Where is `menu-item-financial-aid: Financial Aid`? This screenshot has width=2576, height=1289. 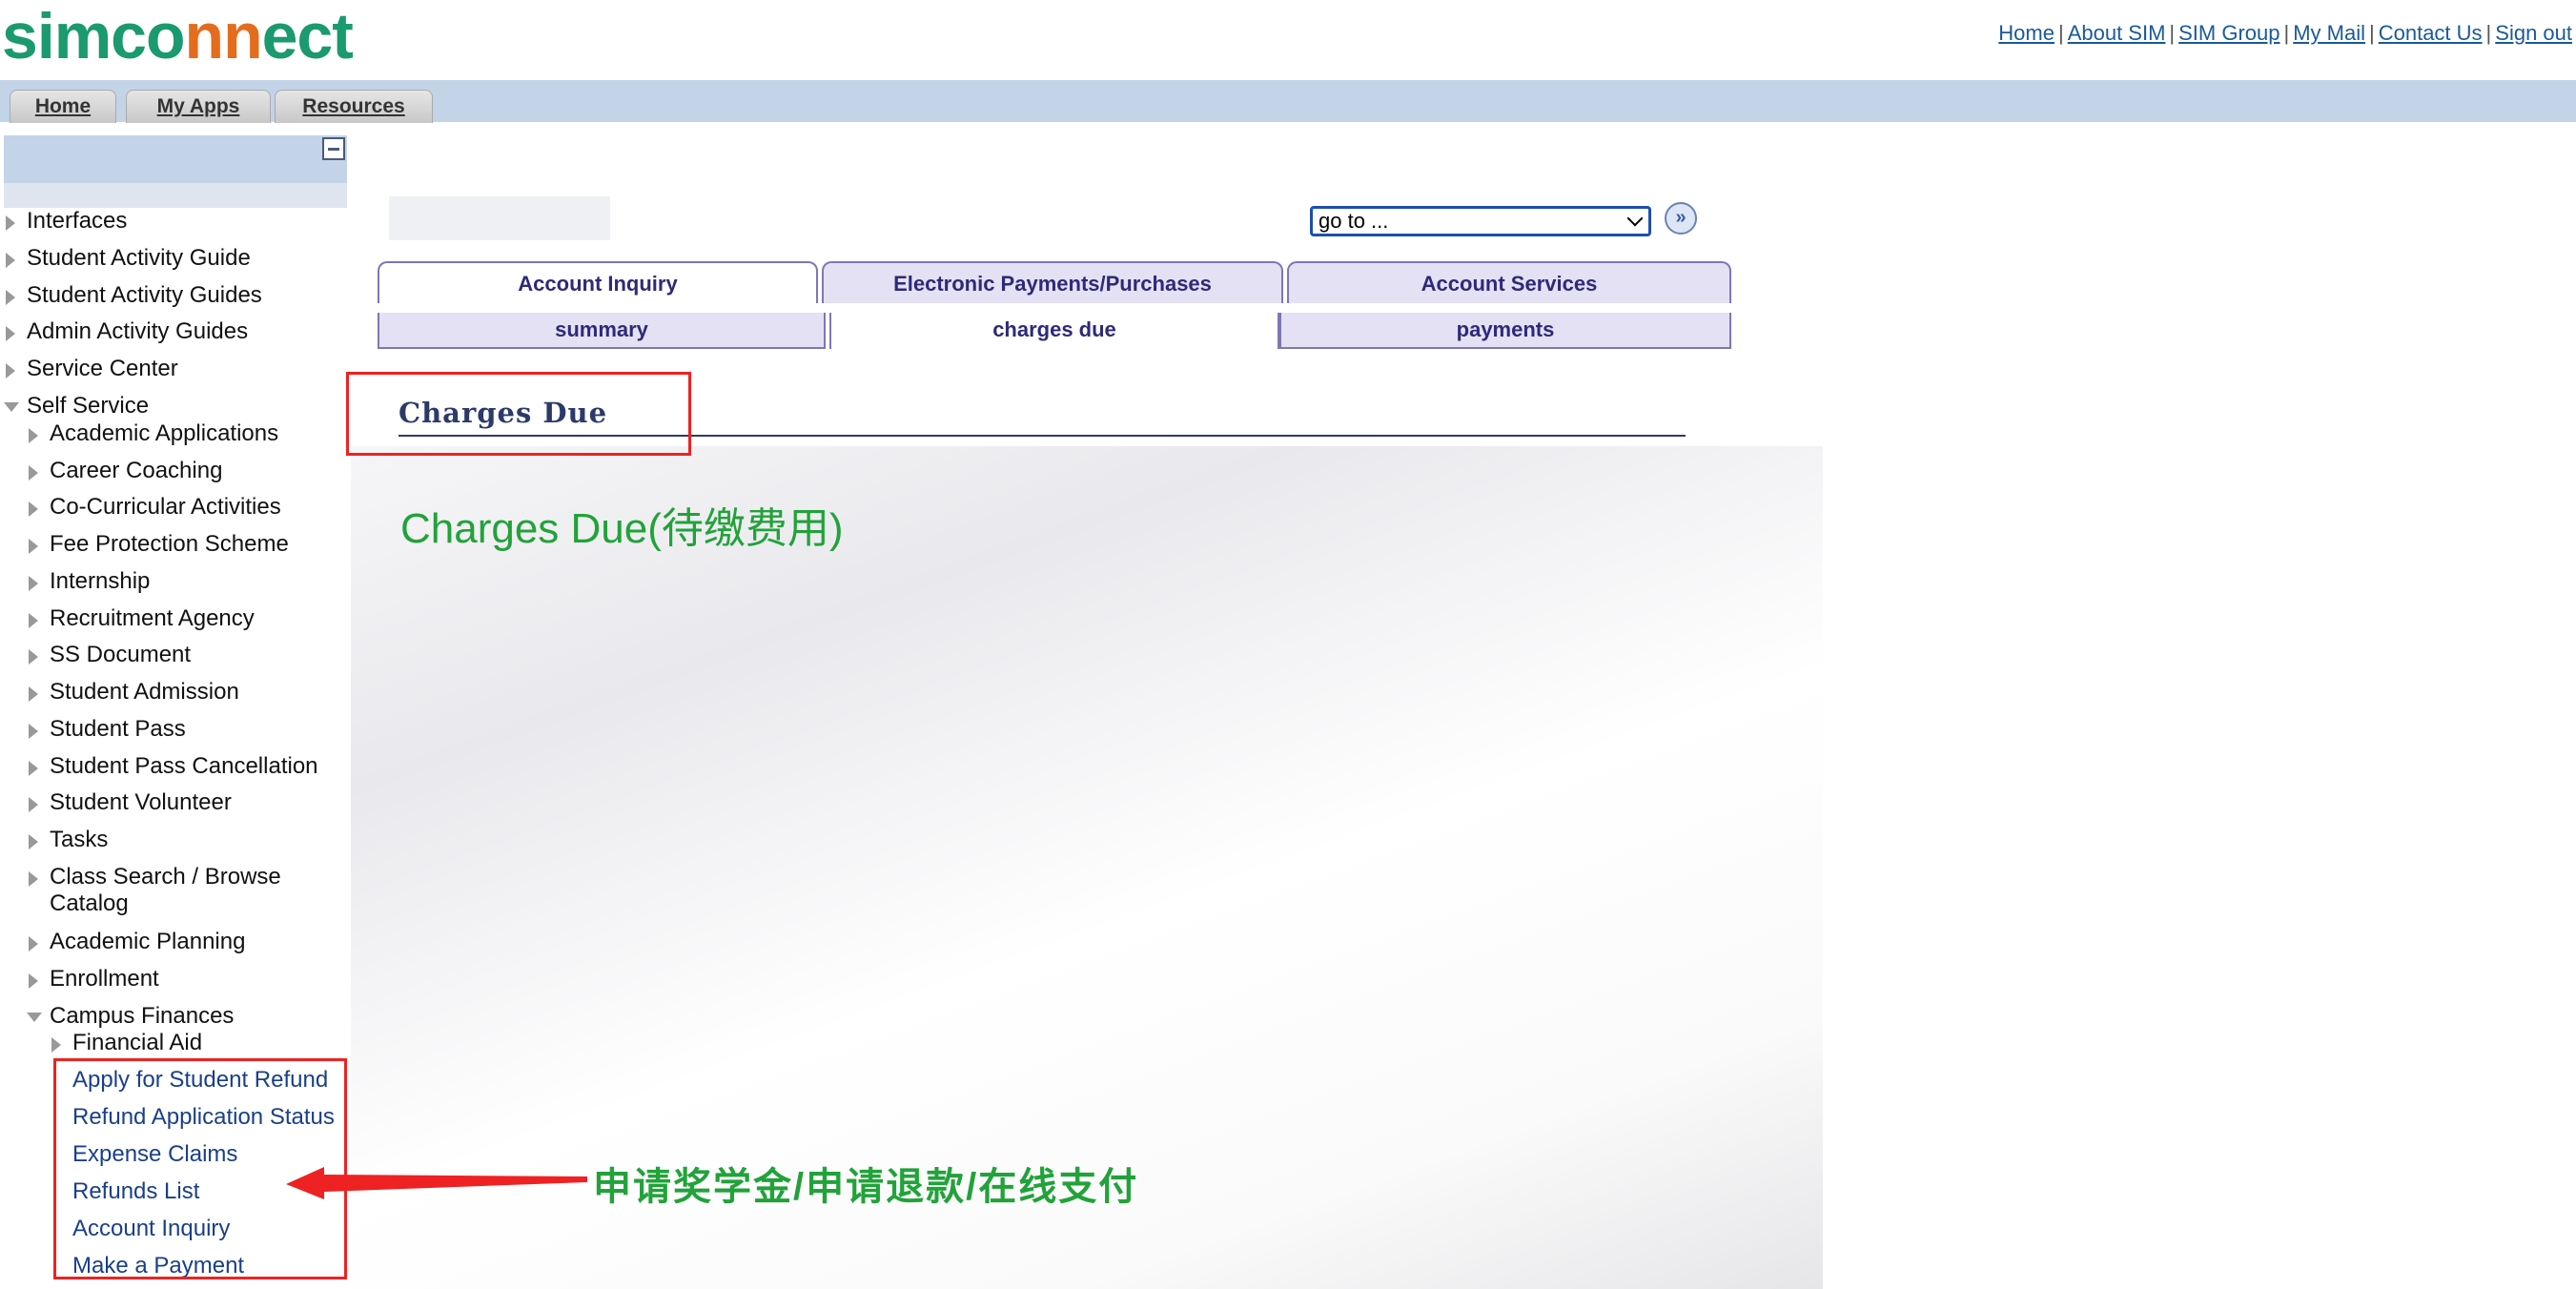
menu-item-financial-aid: Financial Aid is located at coordinates (127, 1043).